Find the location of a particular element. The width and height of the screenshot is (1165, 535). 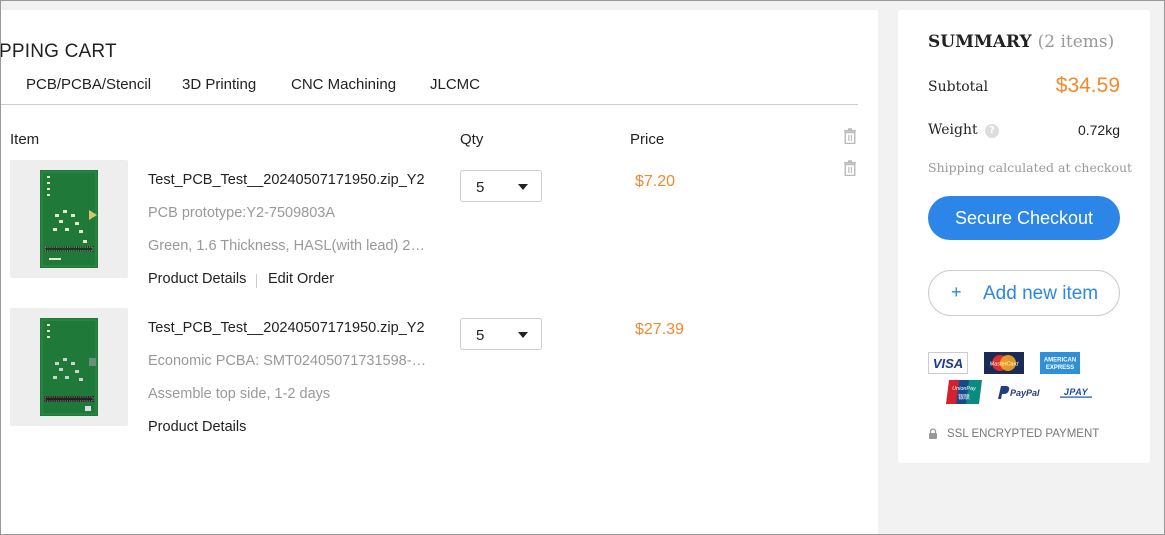

summary-title: SUMMARY (2 items) is located at coordinates (1021, 42).